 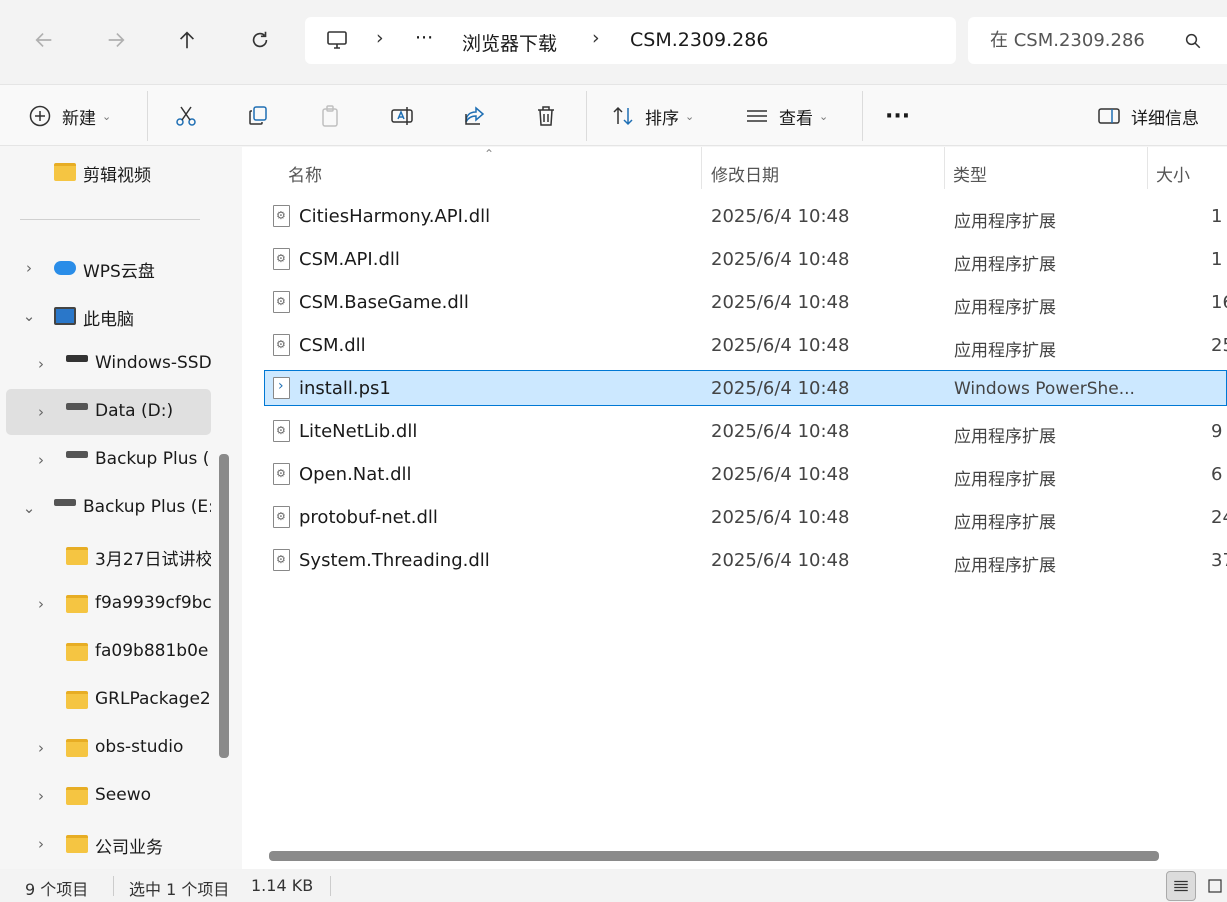 I want to click on address-bar: › ··· 浏览器下载 › CSM.2309.286, so click(x=630, y=40).